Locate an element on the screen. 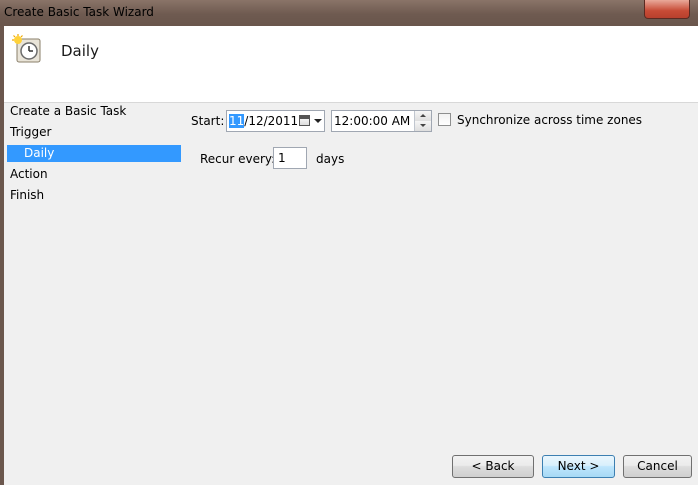 The image size is (698, 485). next-button: Next > is located at coordinates (578, 466).